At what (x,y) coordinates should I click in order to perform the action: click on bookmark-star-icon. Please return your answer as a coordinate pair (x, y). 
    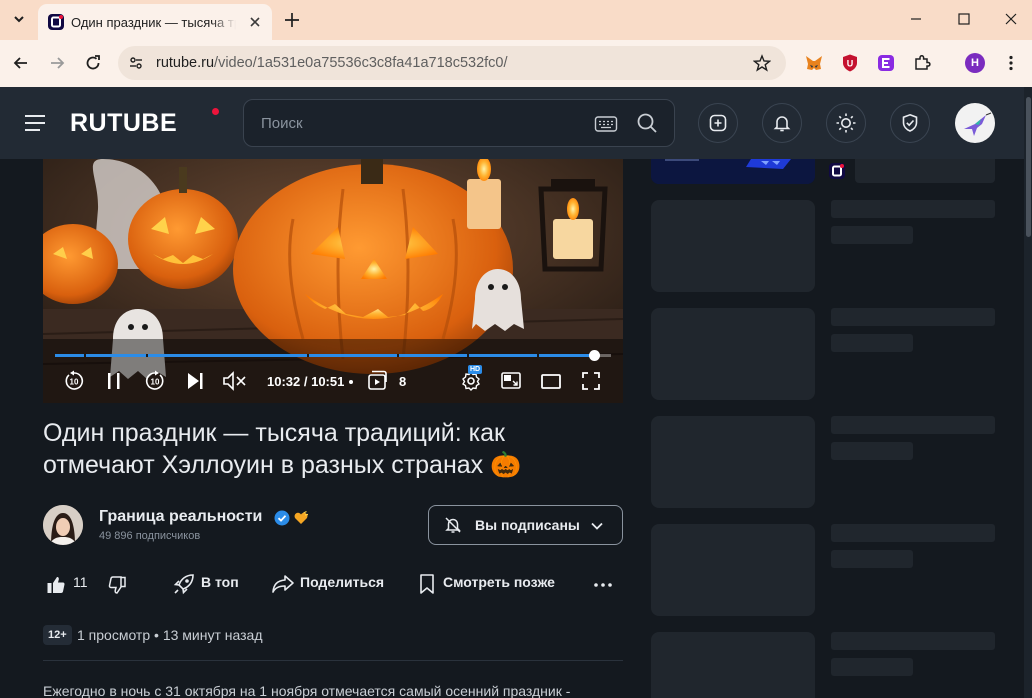
    Looking at the image, I should click on (762, 63).